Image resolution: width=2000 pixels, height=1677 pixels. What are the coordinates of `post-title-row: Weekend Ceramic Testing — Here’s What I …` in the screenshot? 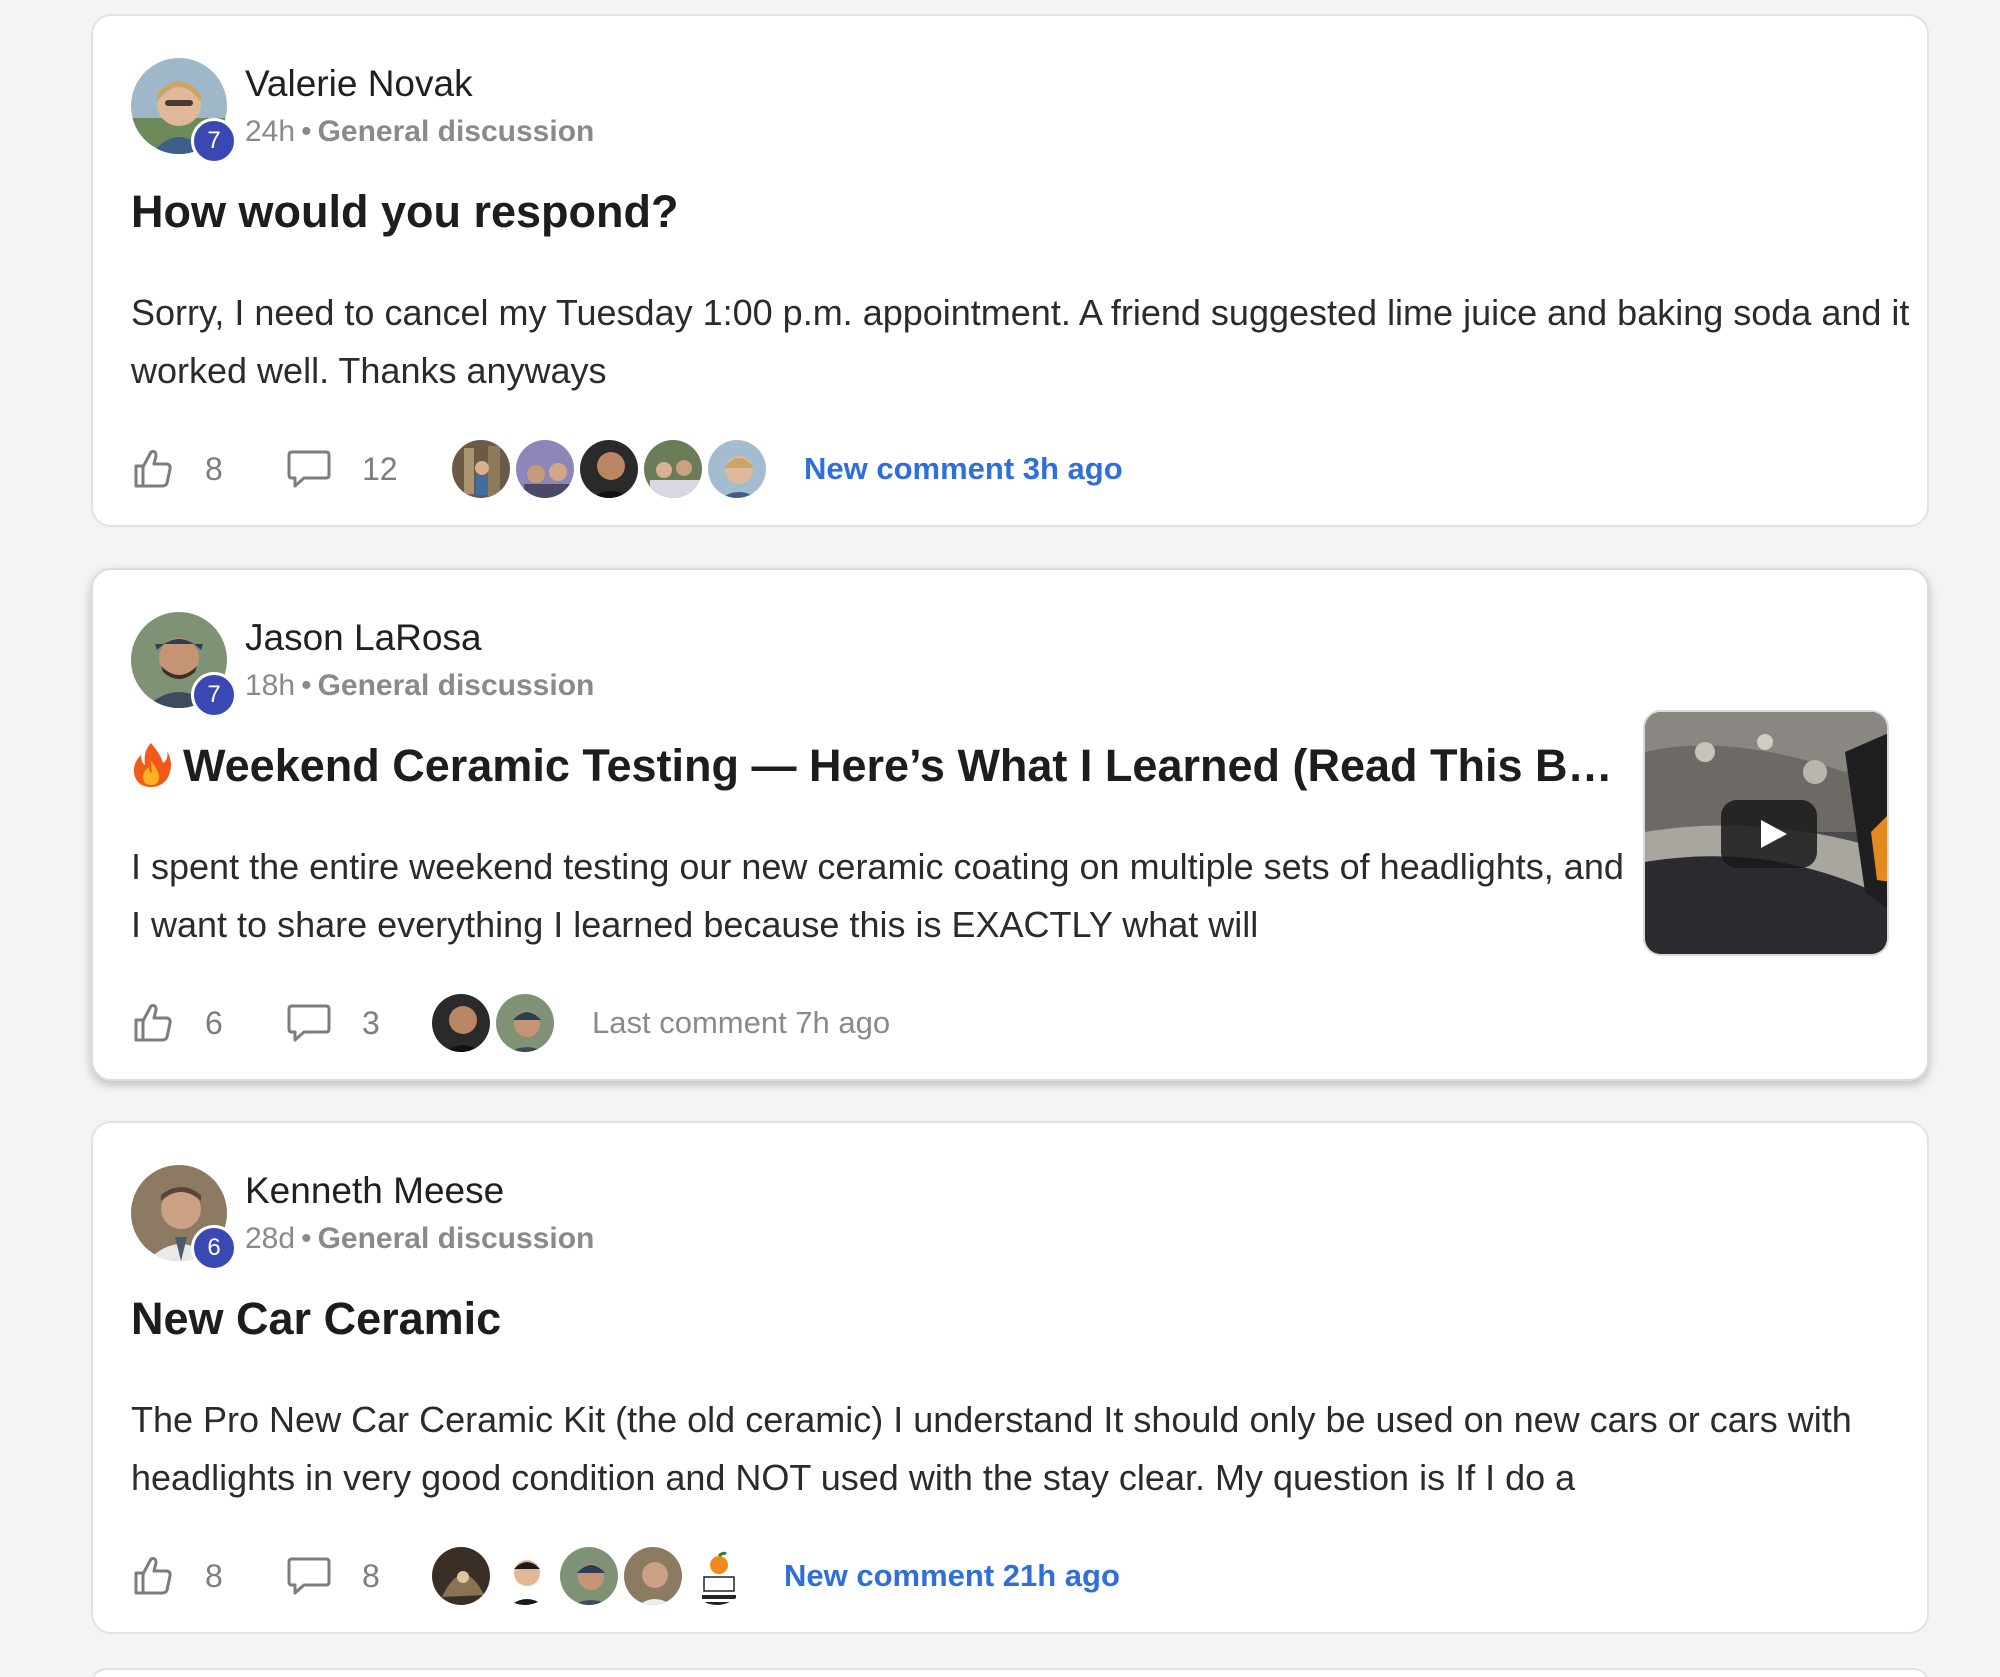 It's located at (891, 766).